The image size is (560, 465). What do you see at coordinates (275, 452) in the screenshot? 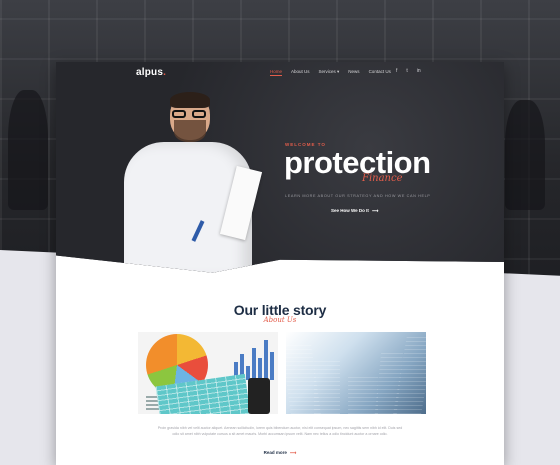
I see `read-more-label: Read more` at bounding box center [275, 452].